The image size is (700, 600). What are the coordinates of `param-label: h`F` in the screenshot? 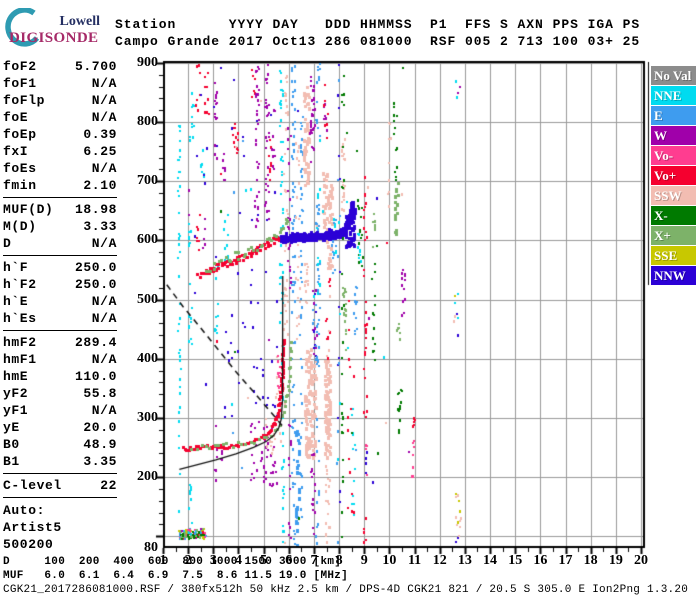 It's located at (16, 267).